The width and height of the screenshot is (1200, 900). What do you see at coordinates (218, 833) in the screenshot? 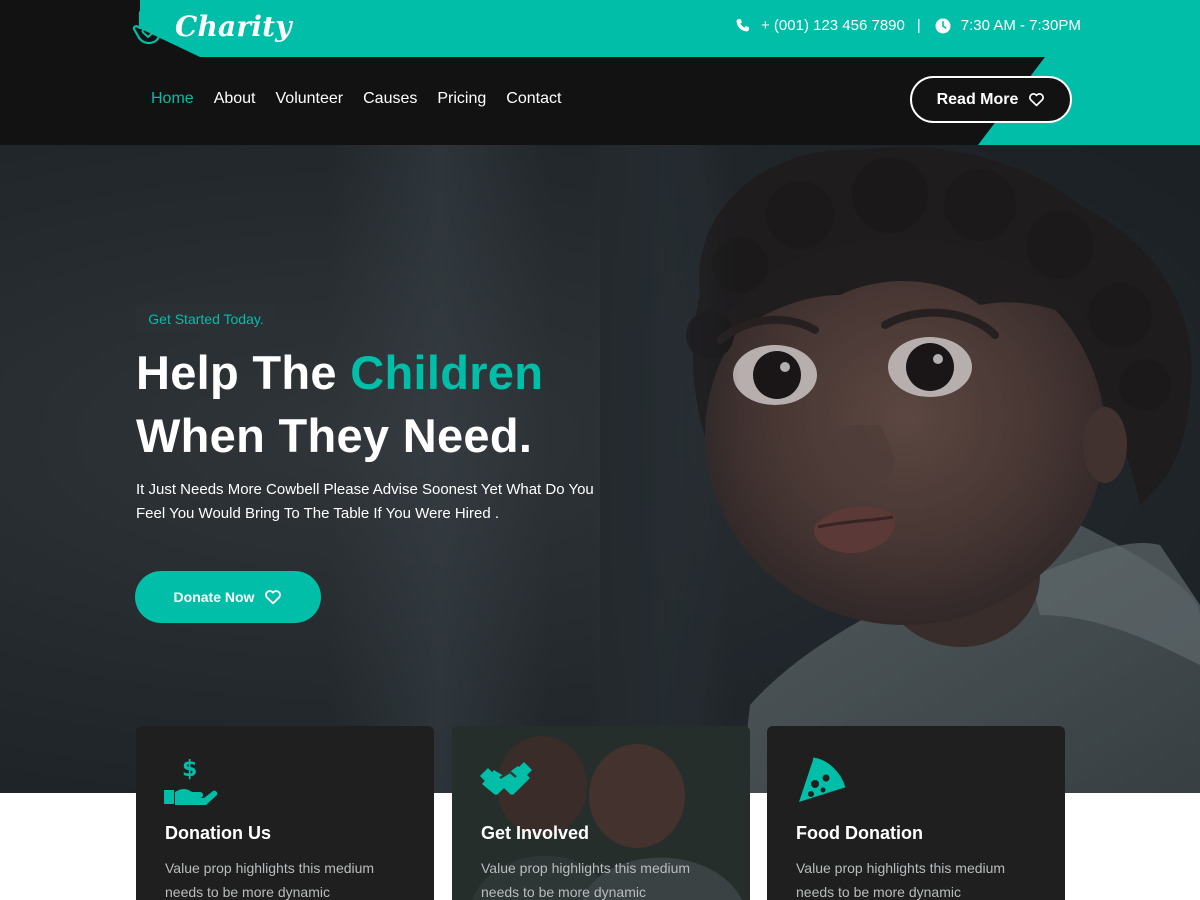
I see `card-title: Donation Us` at bounding box center [218, 833].